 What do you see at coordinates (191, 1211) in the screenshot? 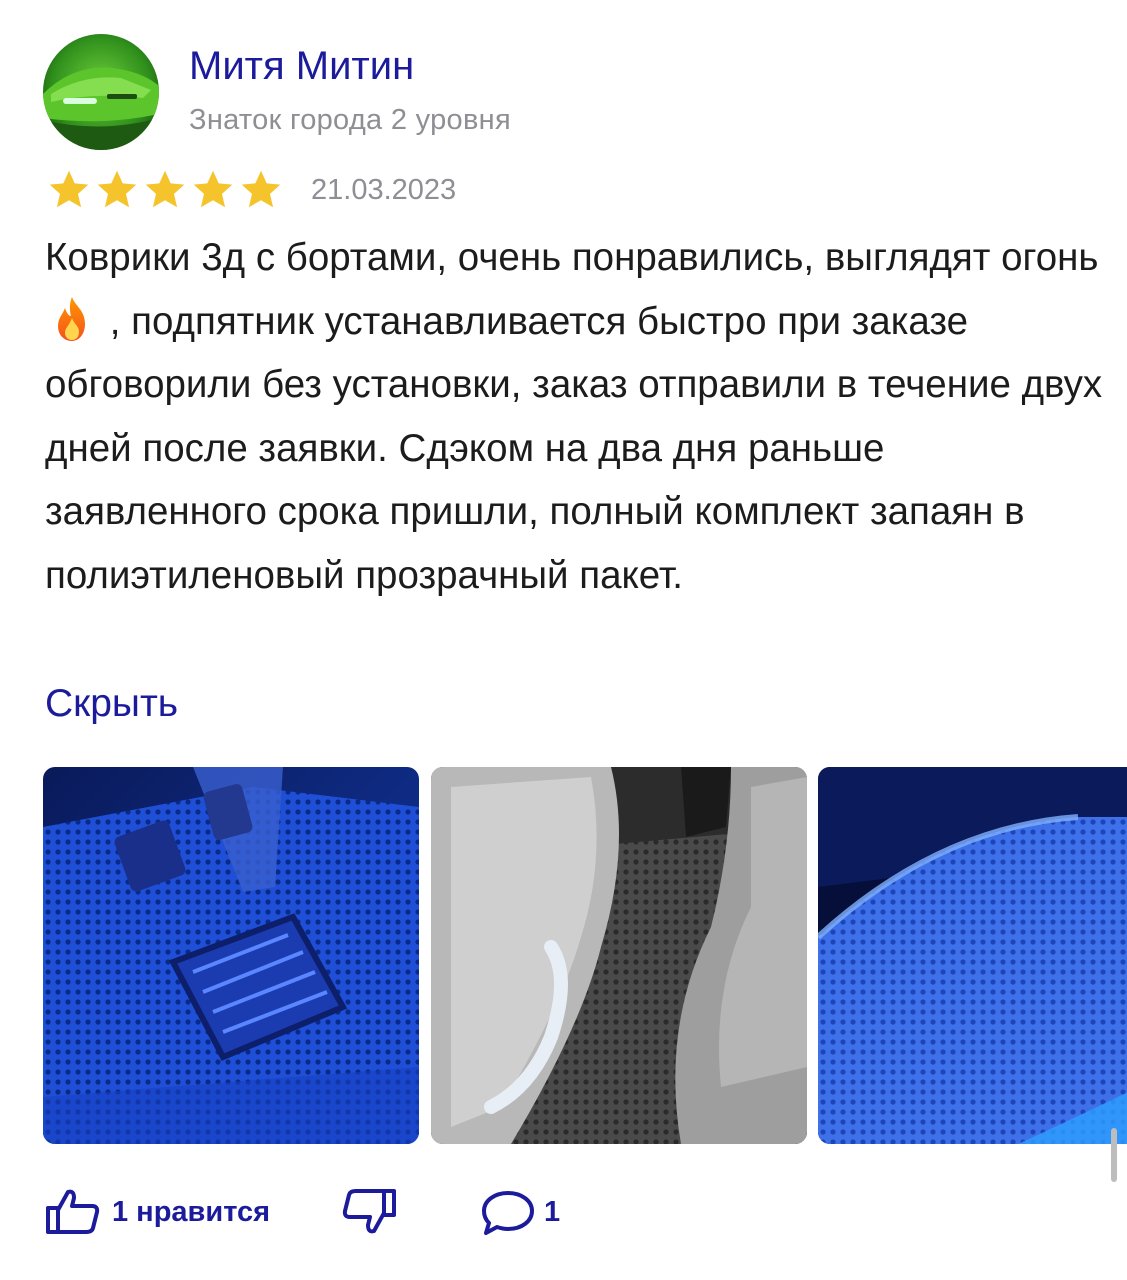
I see `like-label: 1 нравится` at bounding box center [191, 1211].